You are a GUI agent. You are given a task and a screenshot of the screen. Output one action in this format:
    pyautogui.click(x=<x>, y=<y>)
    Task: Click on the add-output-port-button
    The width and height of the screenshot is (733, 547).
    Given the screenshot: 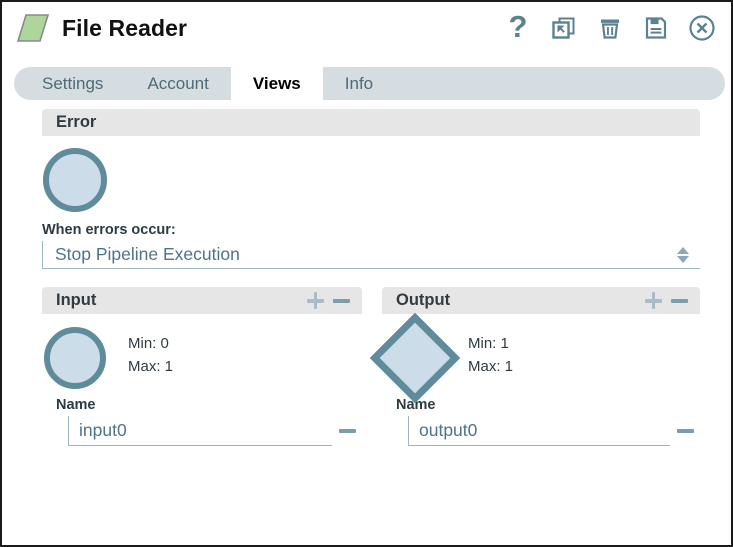 What is the action you would take?
    pyautogui.click(x=653, y=301)
    